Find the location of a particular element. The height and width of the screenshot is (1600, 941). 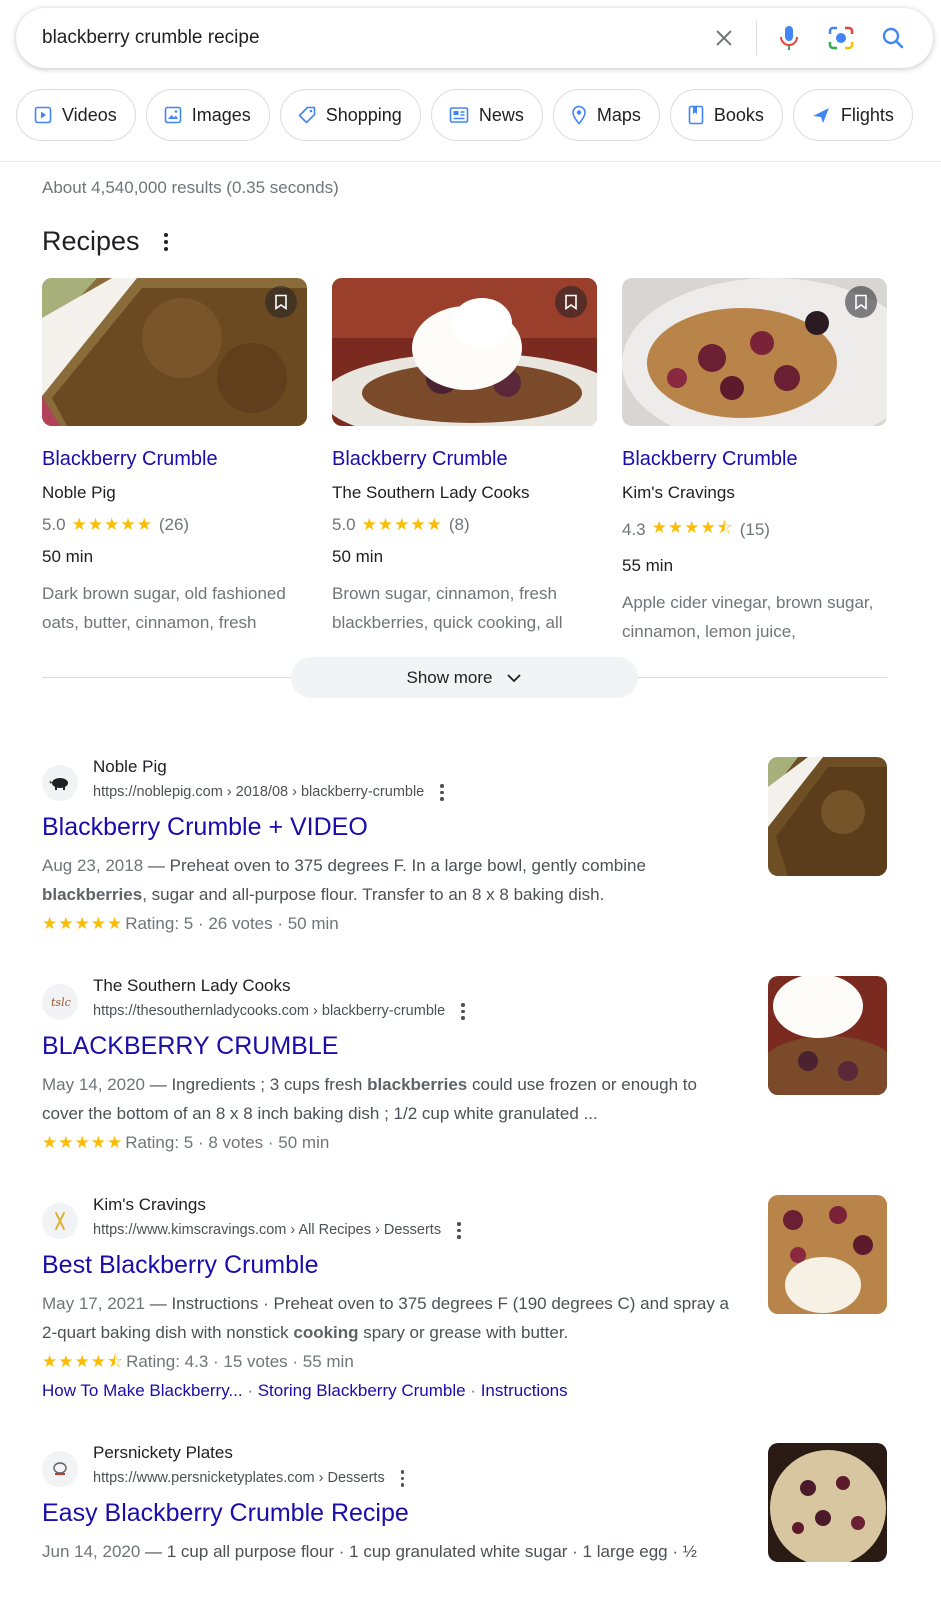

sitelink-storing: Storing Blackberry Crumble is located at coordinates (362, 1390).